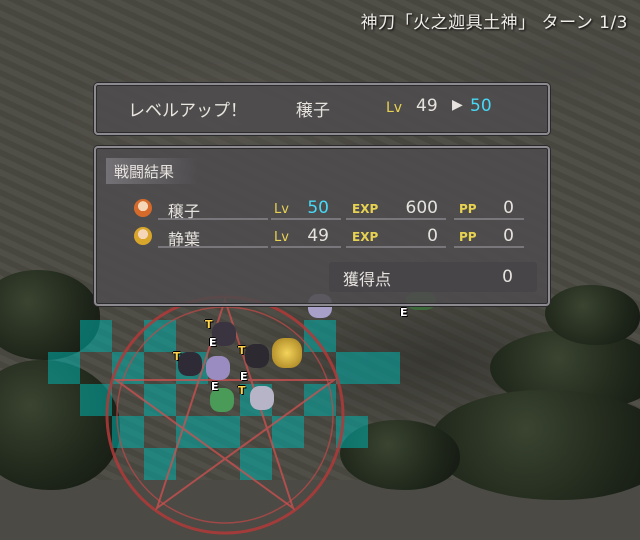  I want to click on points-value: 0, so click(507, 277).